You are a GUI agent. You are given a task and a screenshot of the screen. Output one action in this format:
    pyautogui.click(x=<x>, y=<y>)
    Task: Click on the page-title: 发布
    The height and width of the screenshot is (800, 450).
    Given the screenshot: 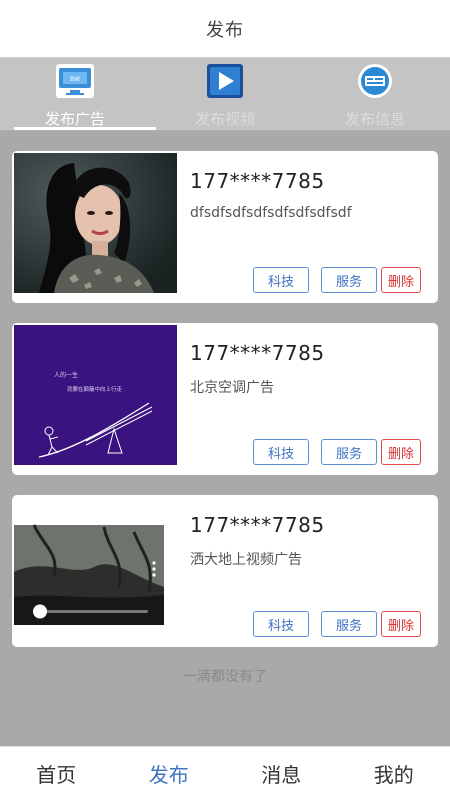 What is the action you would take?
    pyautogui.click(x=225, y=30)
    